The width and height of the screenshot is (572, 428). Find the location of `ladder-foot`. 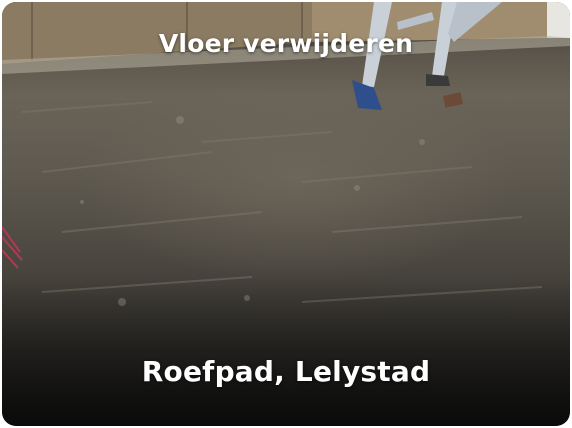

ladder-foot is located at coordinates (438, 80).